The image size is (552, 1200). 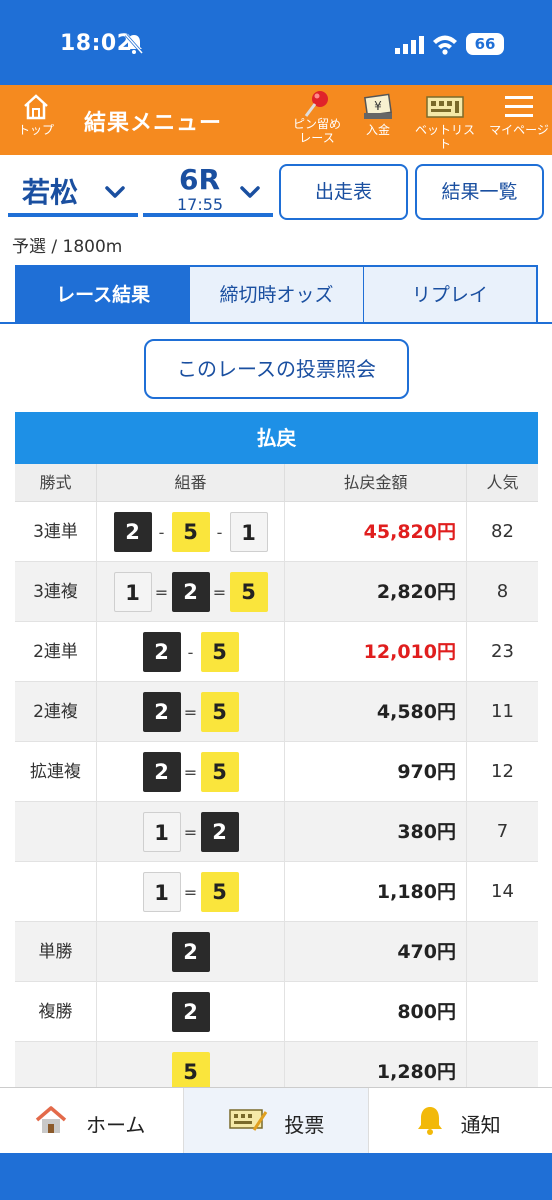 I want to click on bottom-nav-vote: 投票, so click(x=276, y=1120).